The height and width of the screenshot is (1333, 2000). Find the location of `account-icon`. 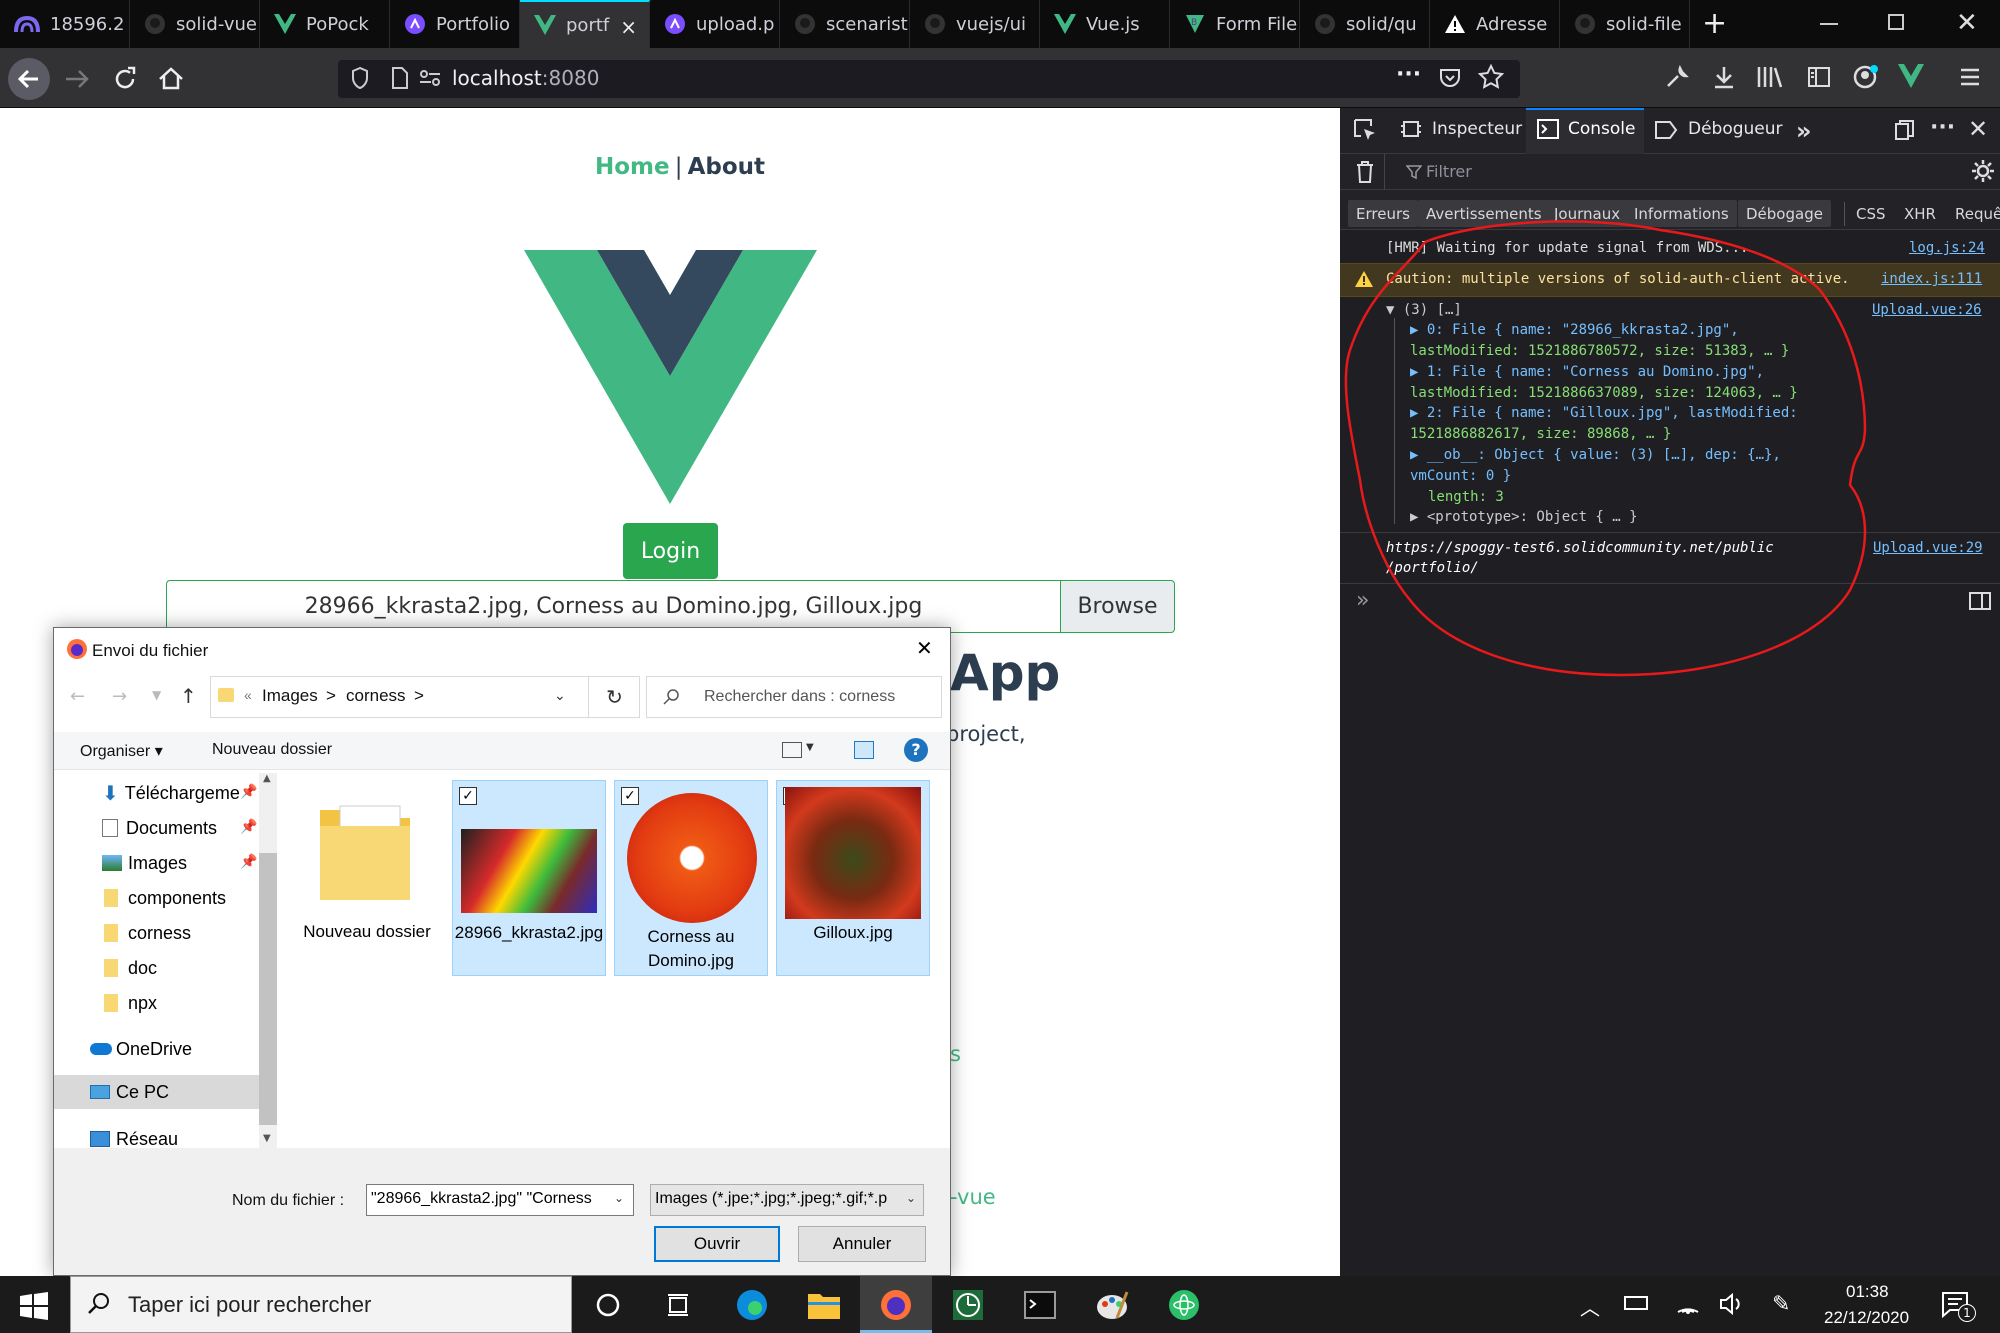

account-icon is located at coordinates (1866, 77).